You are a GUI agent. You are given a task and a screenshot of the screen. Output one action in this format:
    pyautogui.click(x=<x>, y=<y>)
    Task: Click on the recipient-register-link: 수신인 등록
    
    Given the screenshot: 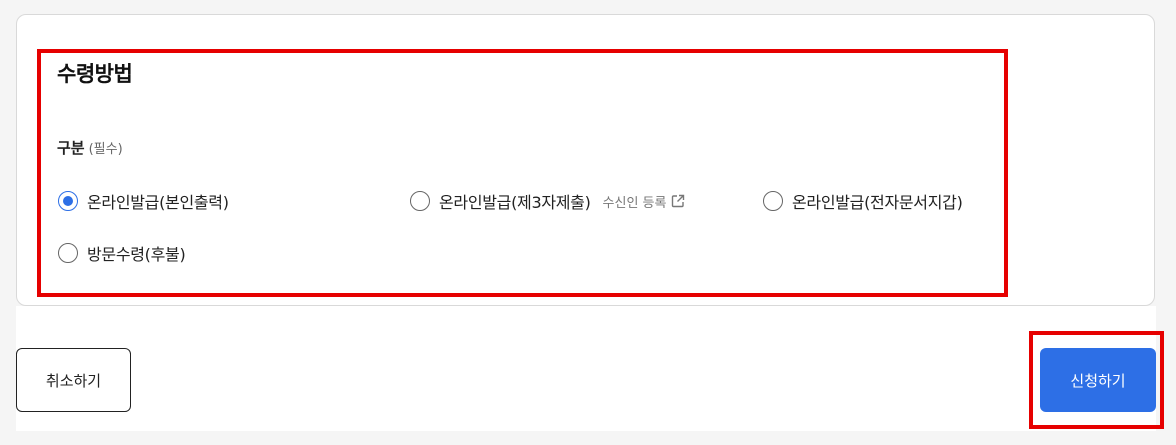 What is the action you would take?
    pyautogui.click(x=644, y=201)
    